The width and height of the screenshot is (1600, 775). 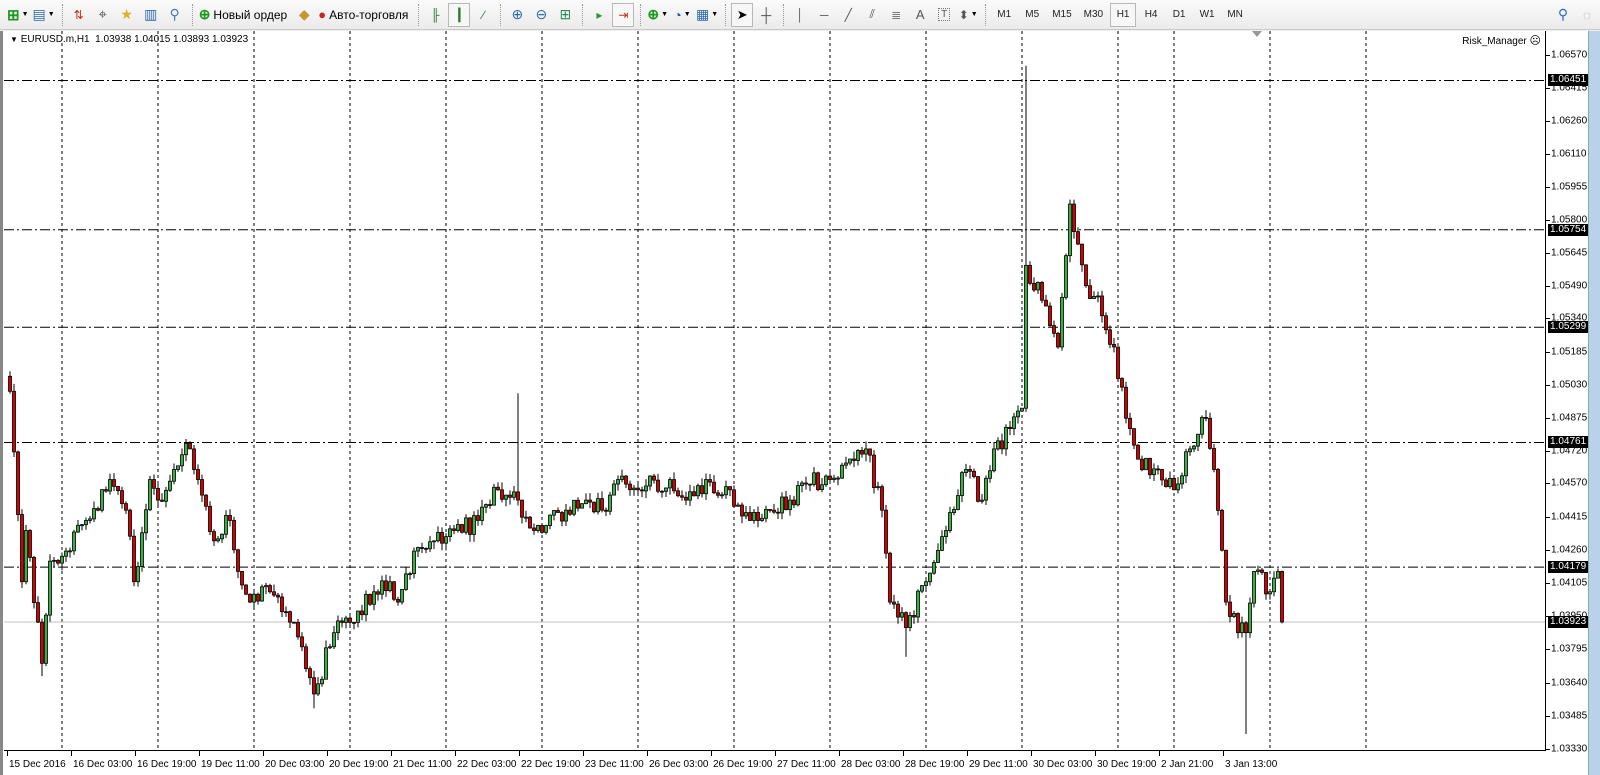 What do you see at coordinates (682, 15) in the screenshot?
I see `periodicity-button: ◔ ▼` at bounding box center [682, 15].